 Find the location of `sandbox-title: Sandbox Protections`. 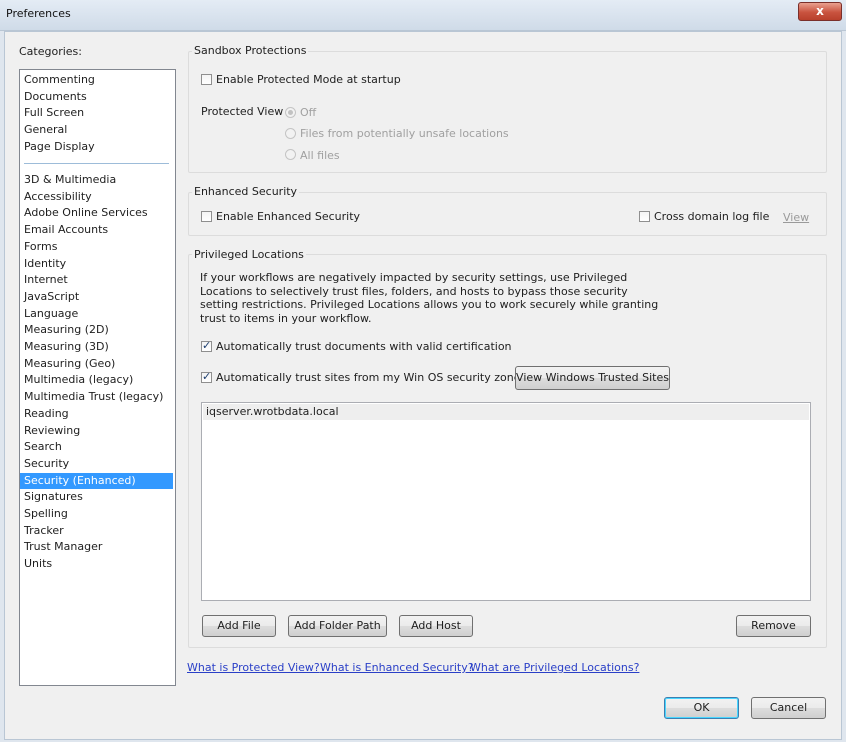

sandbox-title: Sandbox Protections is located at coordinates (250, 50).